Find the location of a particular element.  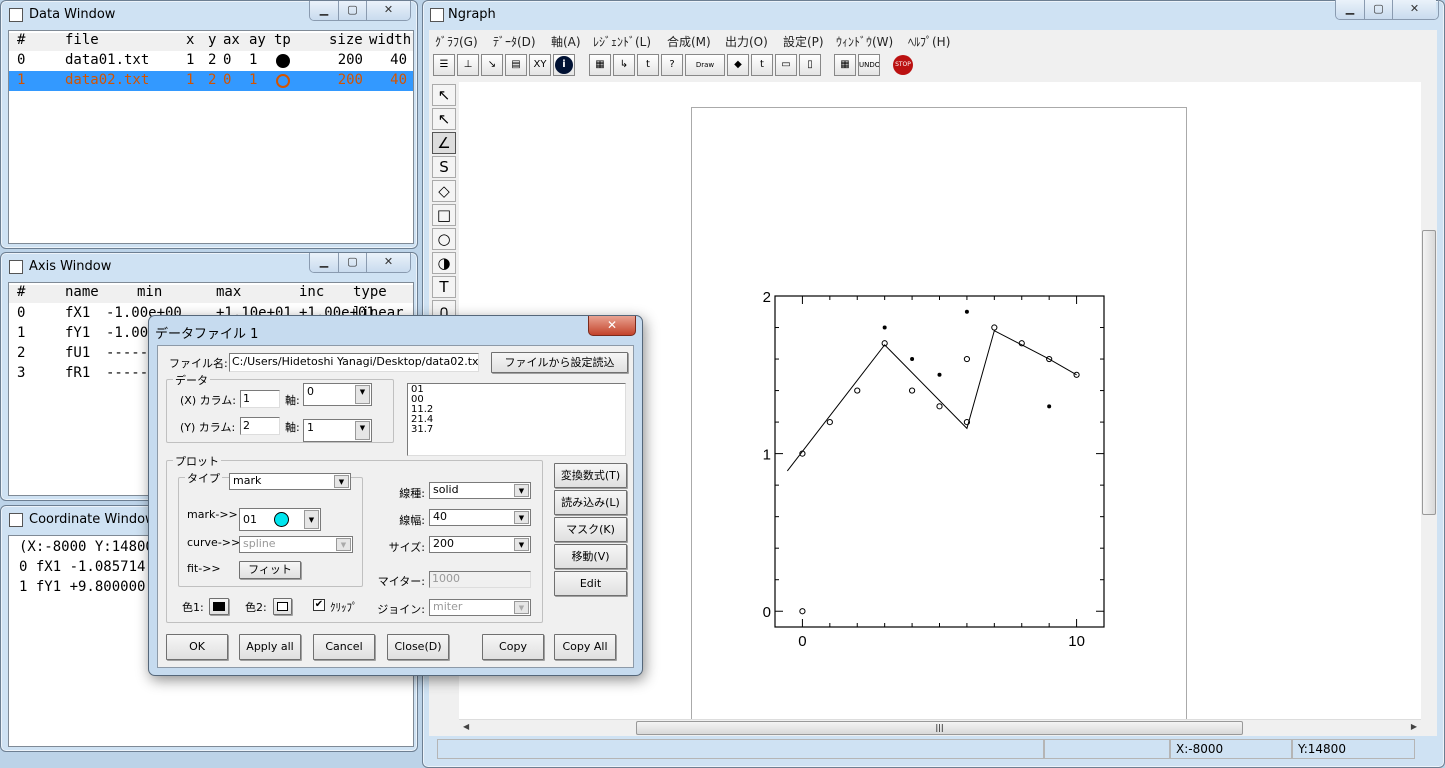

y-column-input: 2 is located at coordinates (260, 426).